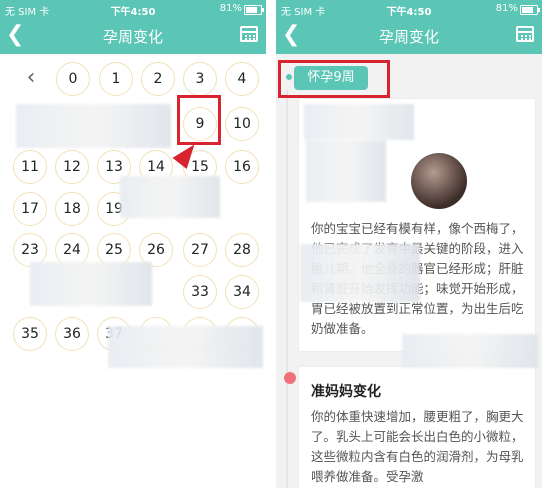  I want to click on week-cell: 17, so click(30, 209).